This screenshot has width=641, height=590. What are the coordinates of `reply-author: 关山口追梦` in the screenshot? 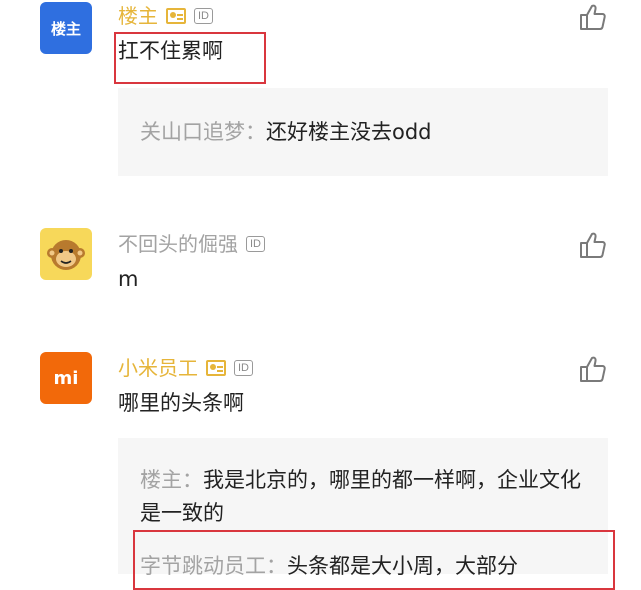 It's located at (192, 132).